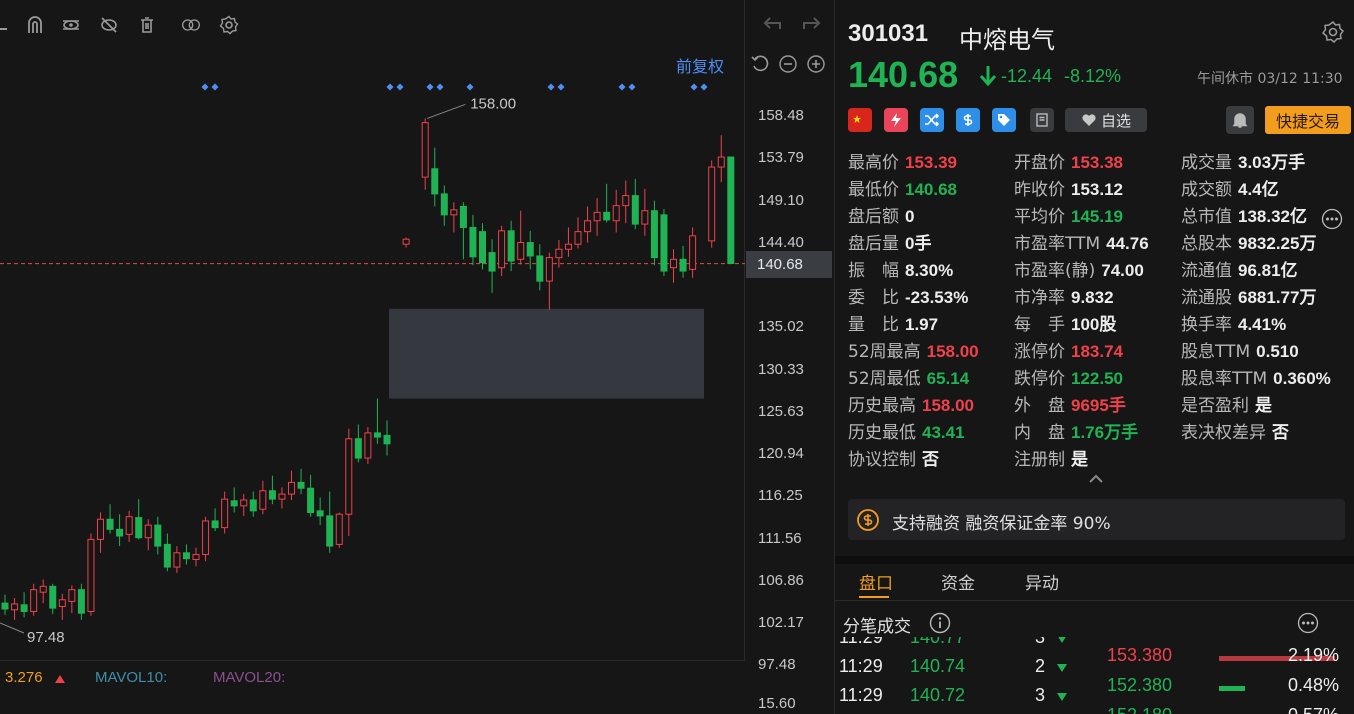 The width and height of the screenshot is (1354, 714). I want to click on depth-row: 152.180 0.57%, so click(1224, 709).